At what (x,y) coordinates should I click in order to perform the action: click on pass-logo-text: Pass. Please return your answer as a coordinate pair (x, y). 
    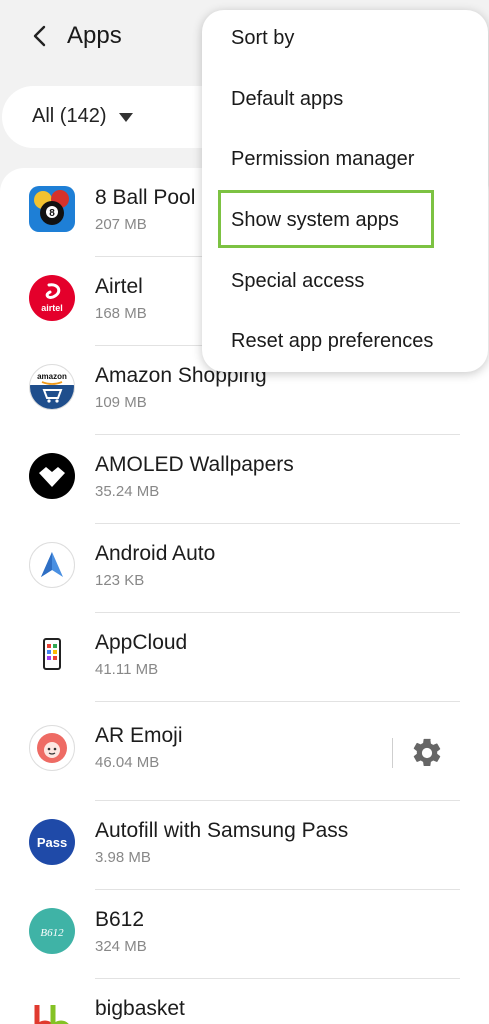
    Looking at the image, I should click on (52, 842).